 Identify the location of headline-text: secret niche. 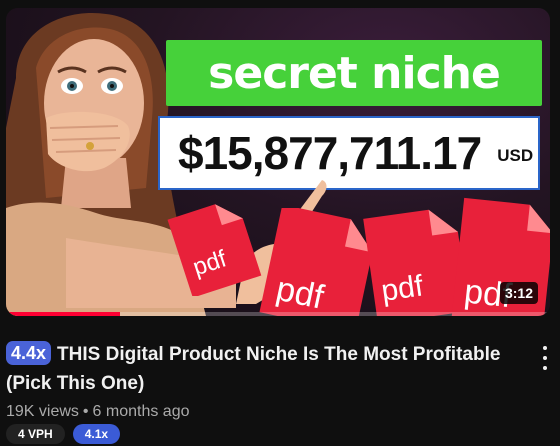
(354, 73).